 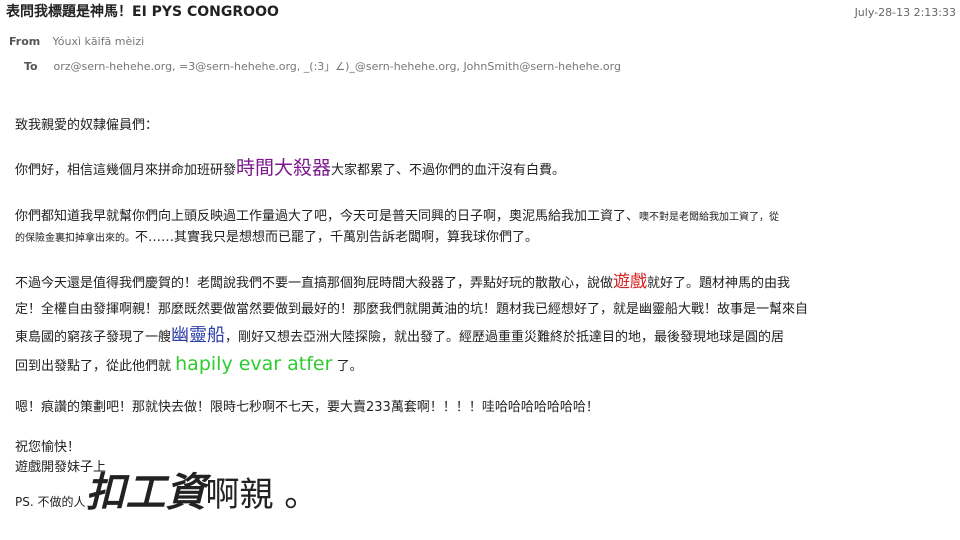 I want to click on postscript: PS. 不做的人扣工資啊親 。, so click(x=166, y=493).